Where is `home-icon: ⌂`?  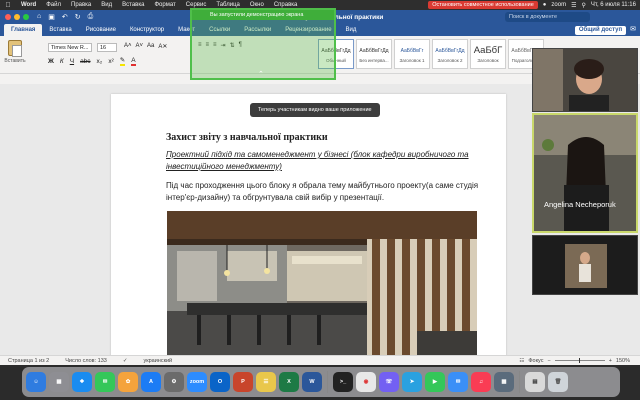 home-icon: ⌂ is located at coordinates (39, 17).